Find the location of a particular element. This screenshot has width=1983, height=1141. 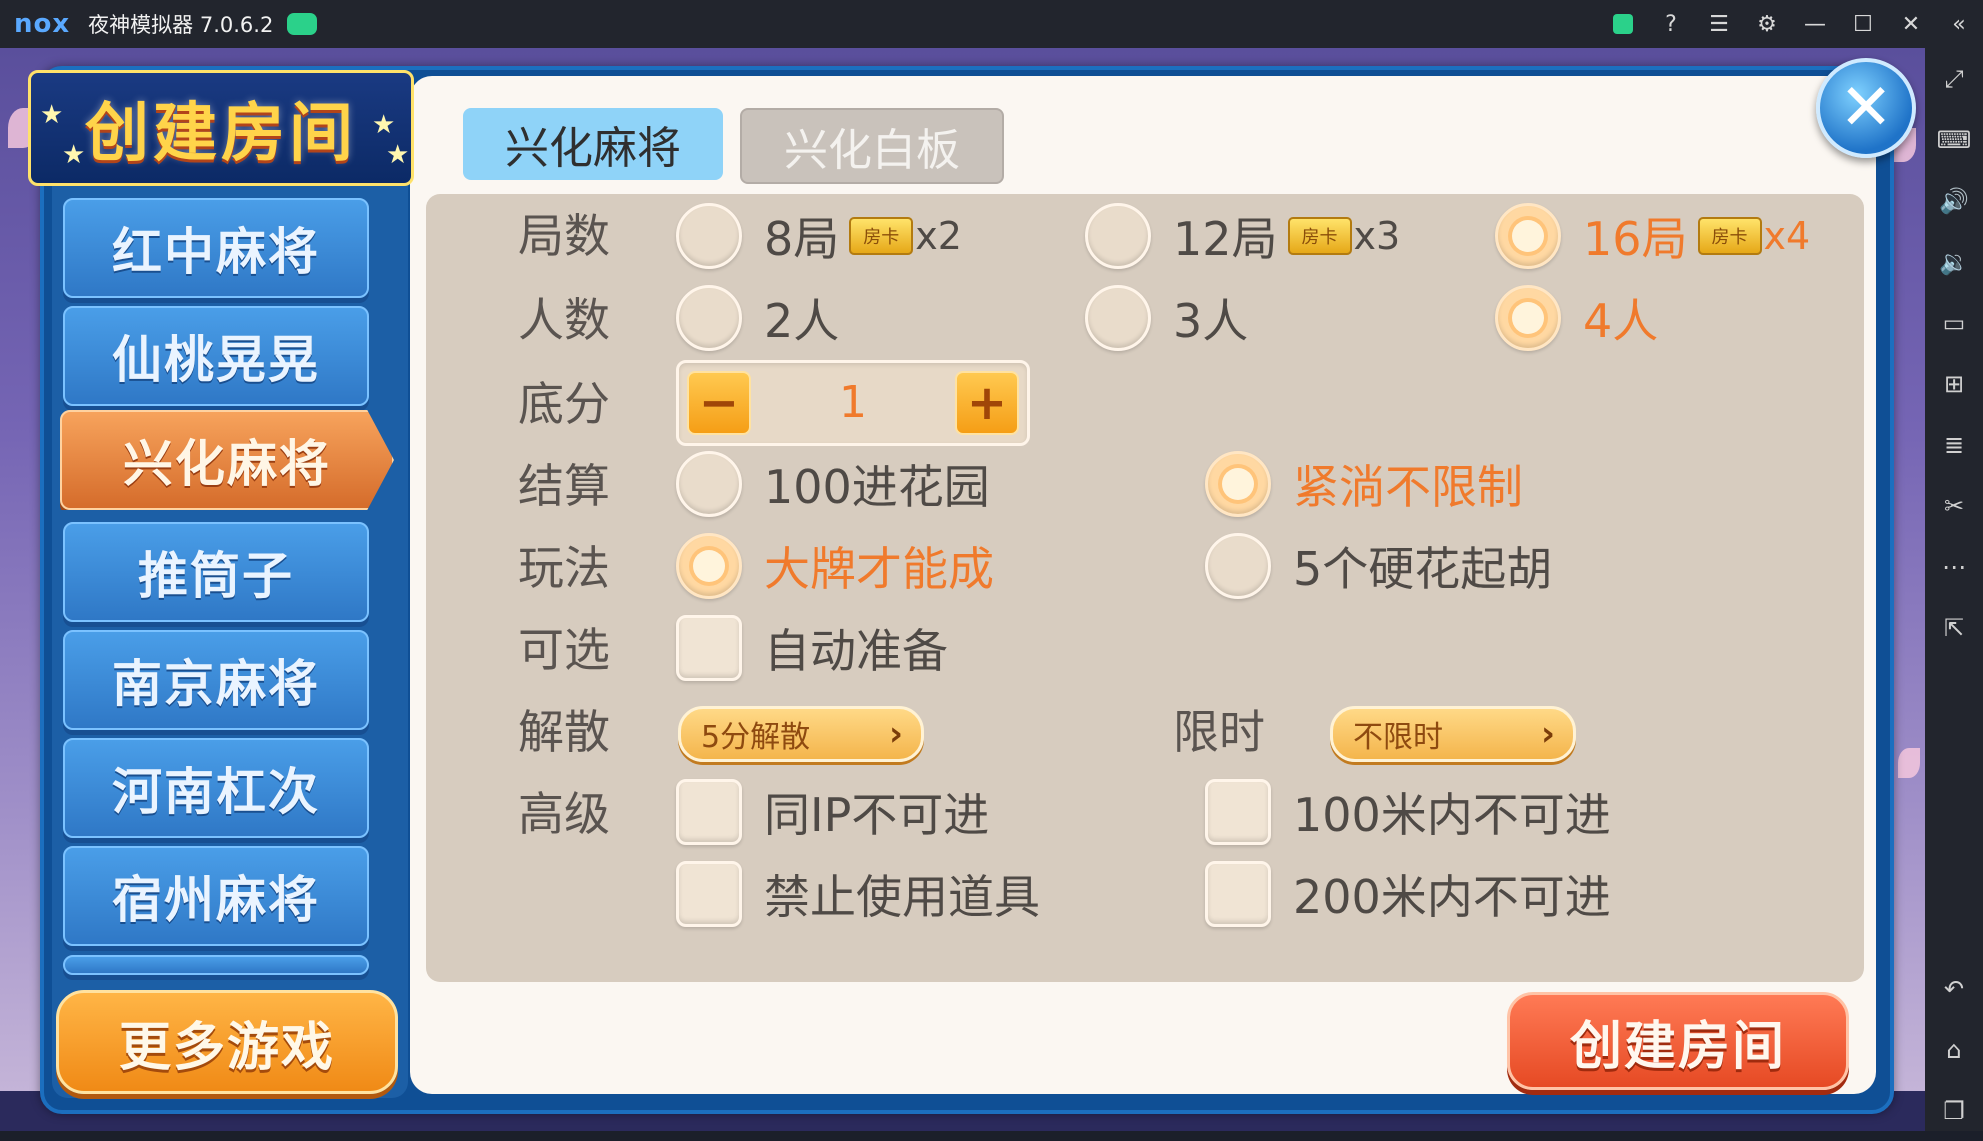

option-text: 5个硬花起胡 is located at coordinates (1423, 569).